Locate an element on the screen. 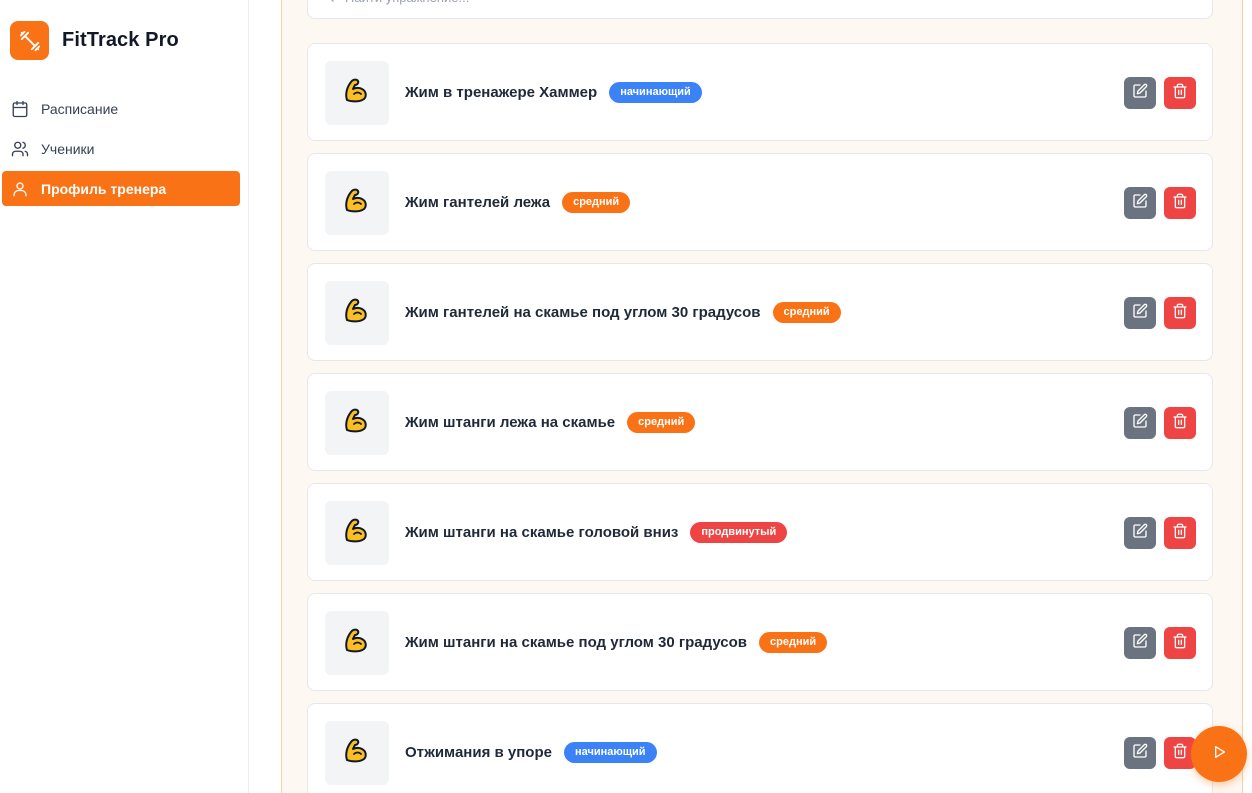  sidebar-item-students: Ученики is located at coordinates (121, 148).